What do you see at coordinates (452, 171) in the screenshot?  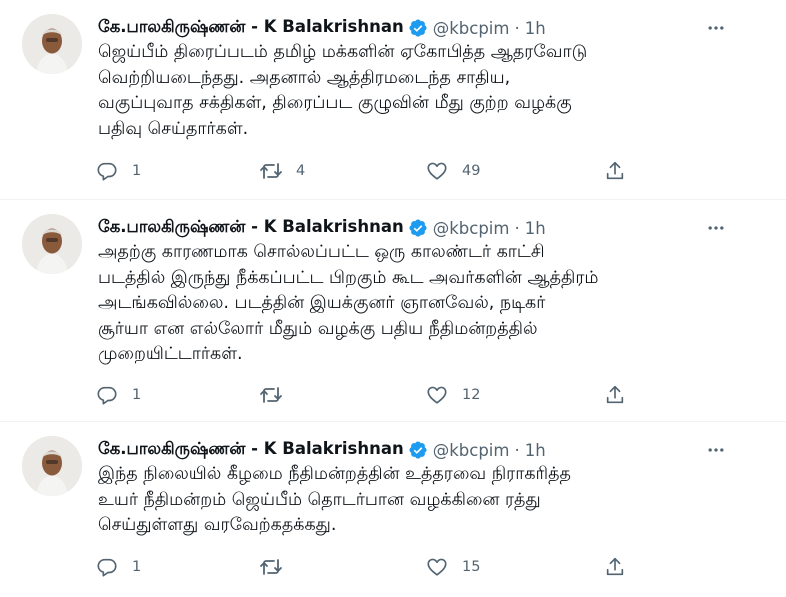 I see `like-button: 49` at bounding box center [452, 171].